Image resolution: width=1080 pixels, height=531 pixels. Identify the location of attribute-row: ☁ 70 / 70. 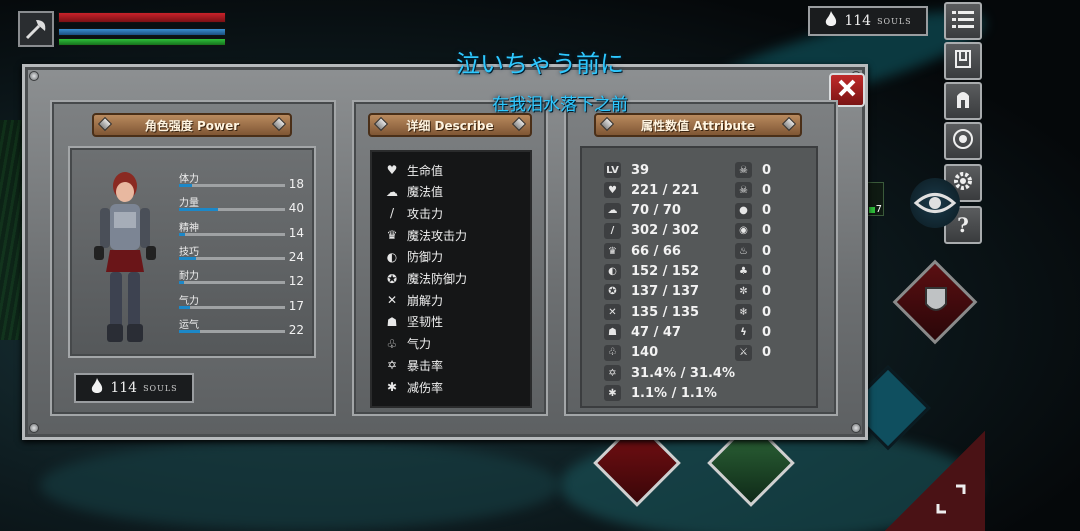
(642, 211).